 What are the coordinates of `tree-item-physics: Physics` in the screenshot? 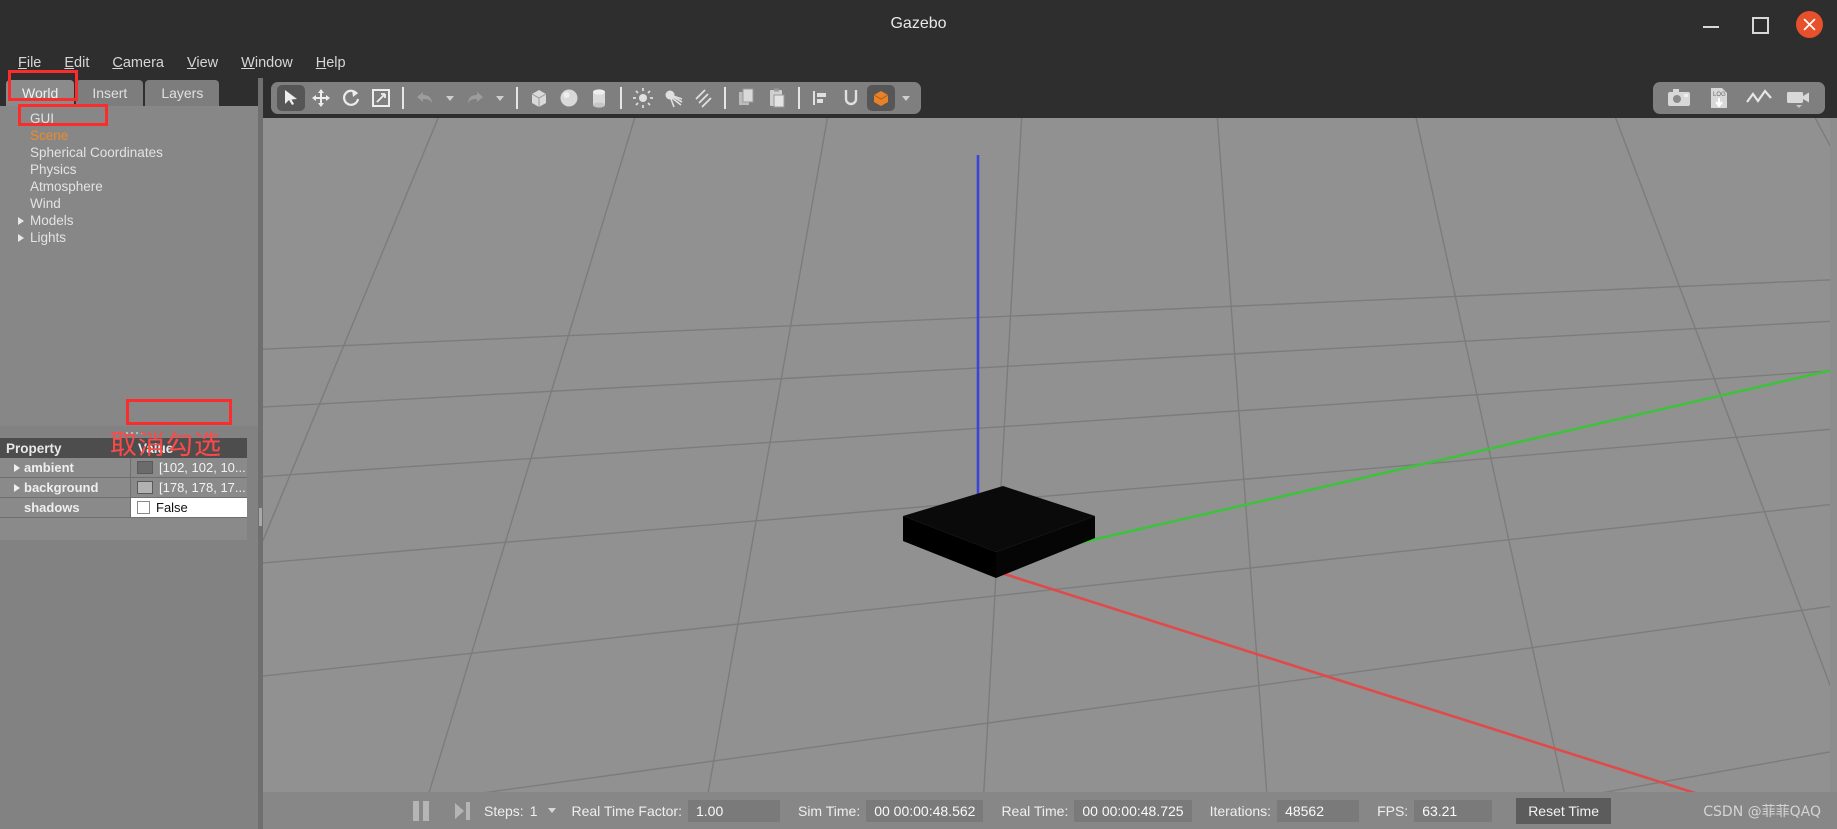 It's located at (129, 169).